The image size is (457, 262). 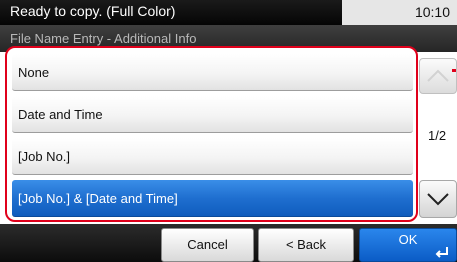 I want to click on selection-marker, so click(x=454, y=70).